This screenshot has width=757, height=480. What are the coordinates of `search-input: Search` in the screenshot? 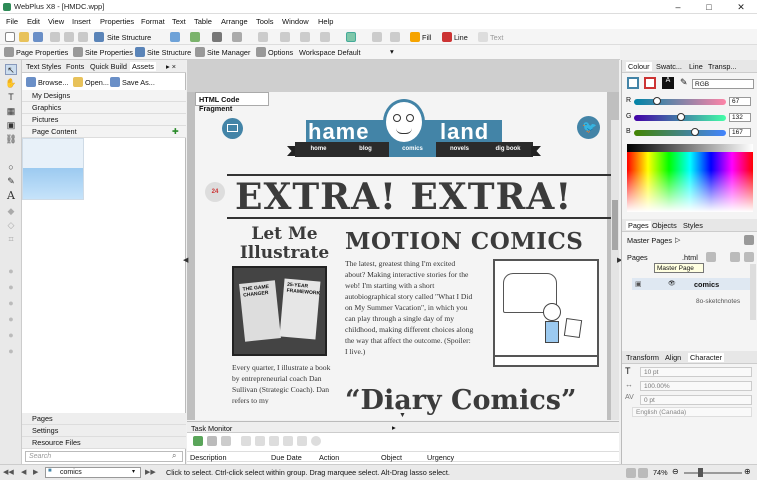 It's located at (104, 456).